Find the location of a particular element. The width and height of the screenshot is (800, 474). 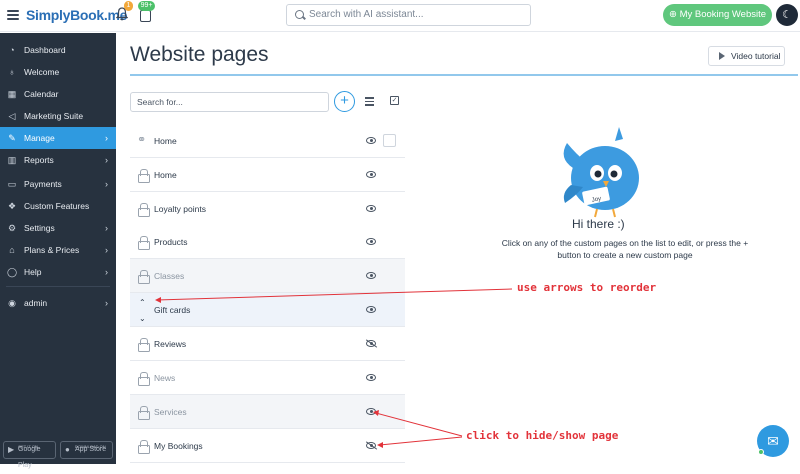

gear-icon: ⚙ is located at coordinates (12, 228).